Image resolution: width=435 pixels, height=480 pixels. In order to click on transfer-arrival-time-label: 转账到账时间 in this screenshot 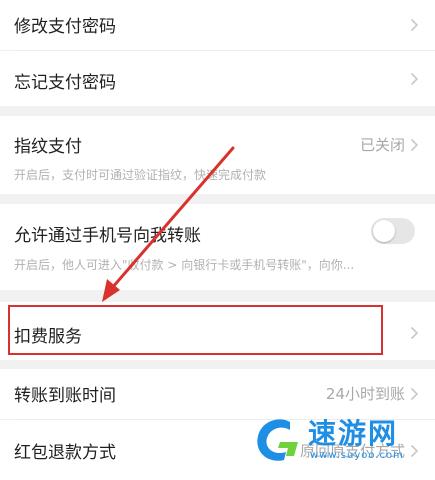, I will do `click(65, 396)`.